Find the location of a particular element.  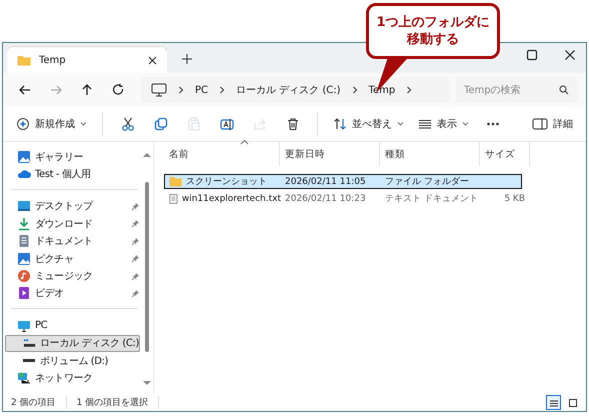

breadcrumb-item: Temp is located at coordinates (382, 90).